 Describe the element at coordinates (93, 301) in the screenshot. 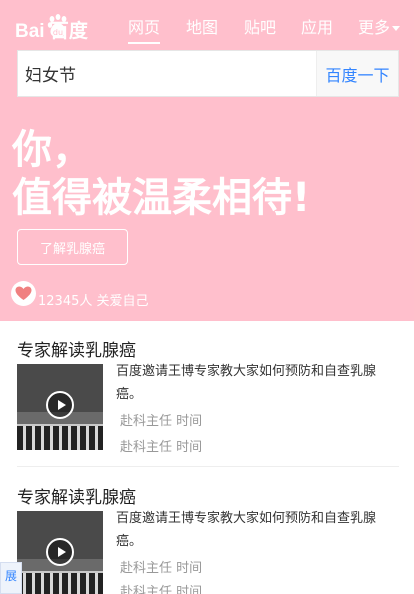

I see `care-count-text: 12345人 关爱自己` at that location.